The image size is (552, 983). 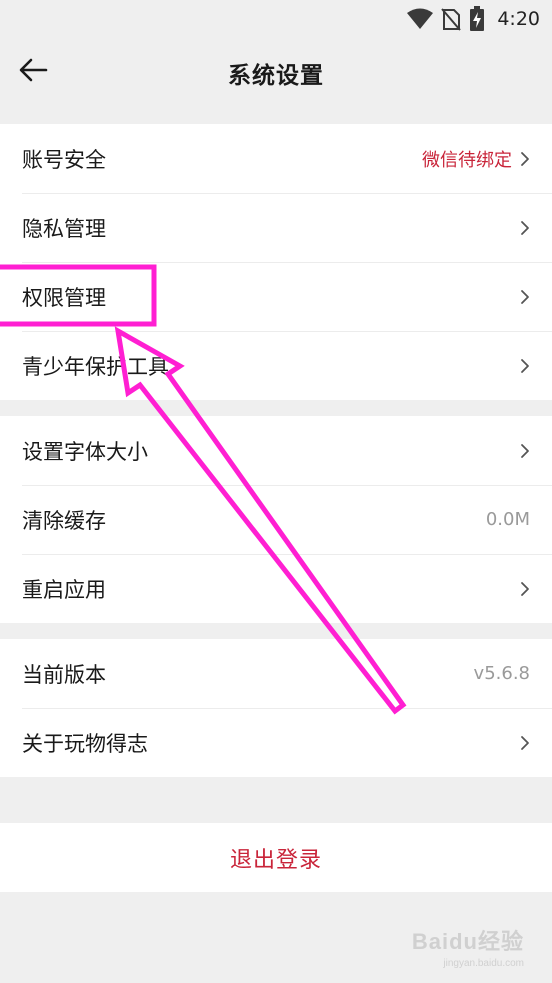 What do you see at coordinates (483, 963) in the screenshot?
I see `watermark-url: jingyan.baidu.com` at bounding box center [483, 963].